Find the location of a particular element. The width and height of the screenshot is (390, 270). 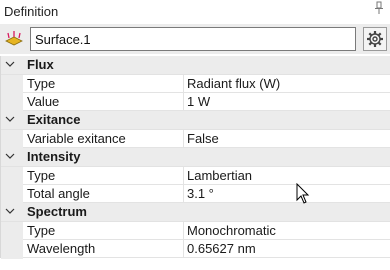

surface-source-icon is located at coordinates (14, 39).